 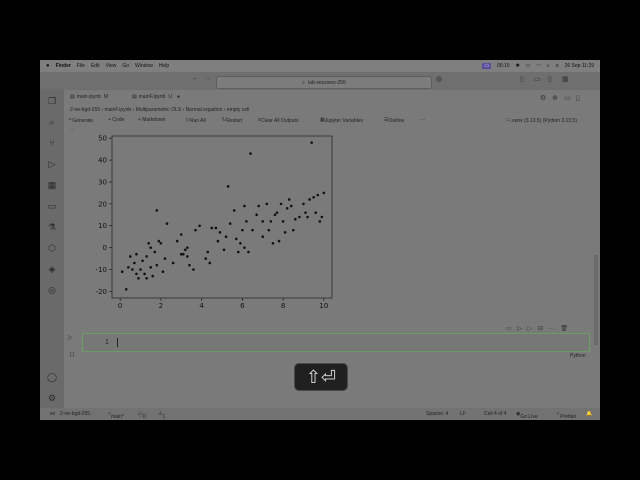 What do you see at coordinates (336, 342) in the screenshot?
I see `code-cell-editor: 1` at bounding box center [336, 342].